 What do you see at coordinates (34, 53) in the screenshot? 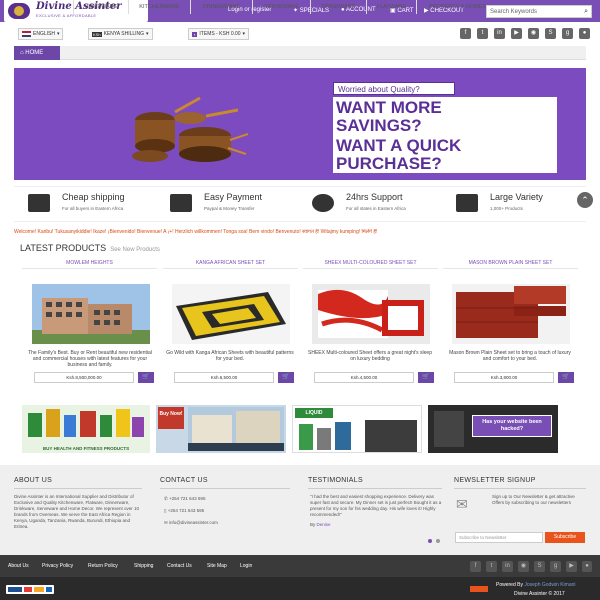
I see `nav-home-label: HOME` at bounding box center [34, 53].